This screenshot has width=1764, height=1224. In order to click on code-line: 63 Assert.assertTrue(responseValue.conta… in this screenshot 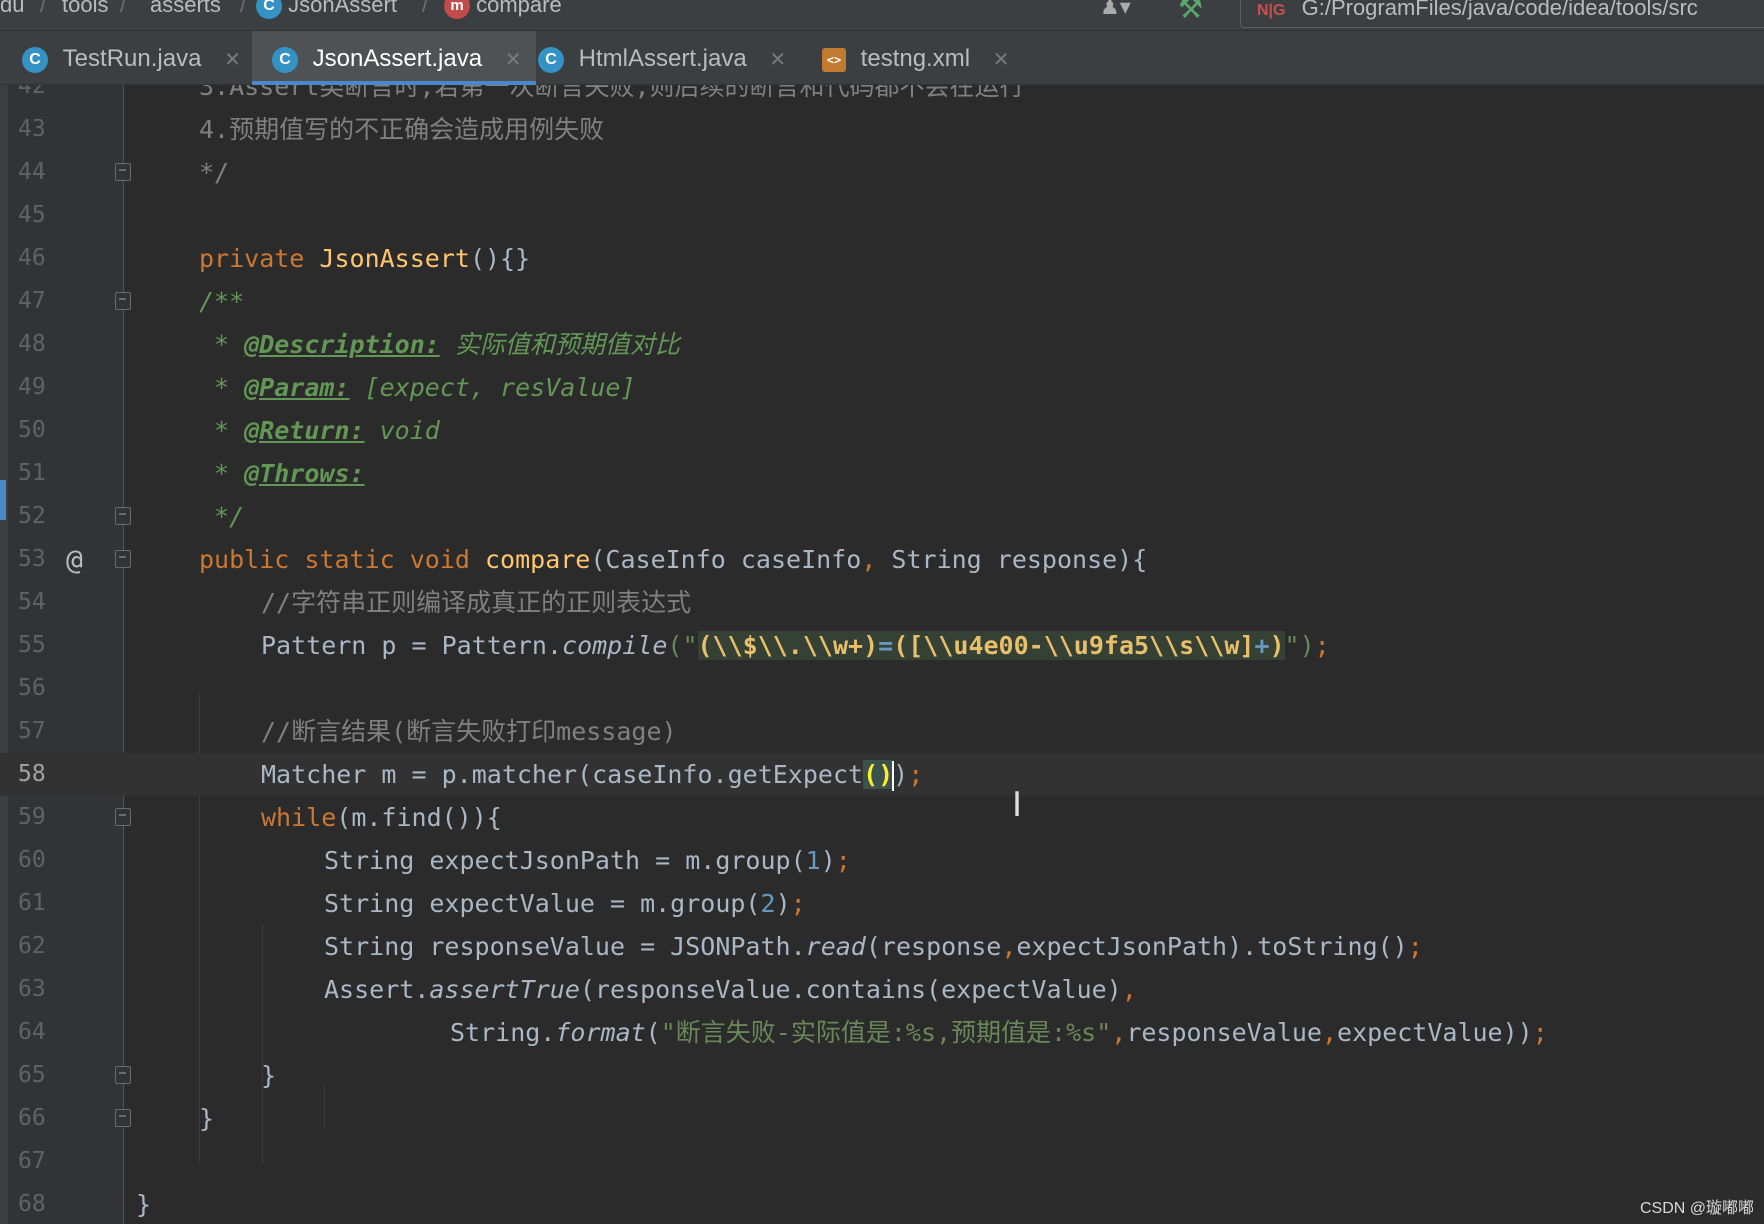, I will do `click(882, 989)`.